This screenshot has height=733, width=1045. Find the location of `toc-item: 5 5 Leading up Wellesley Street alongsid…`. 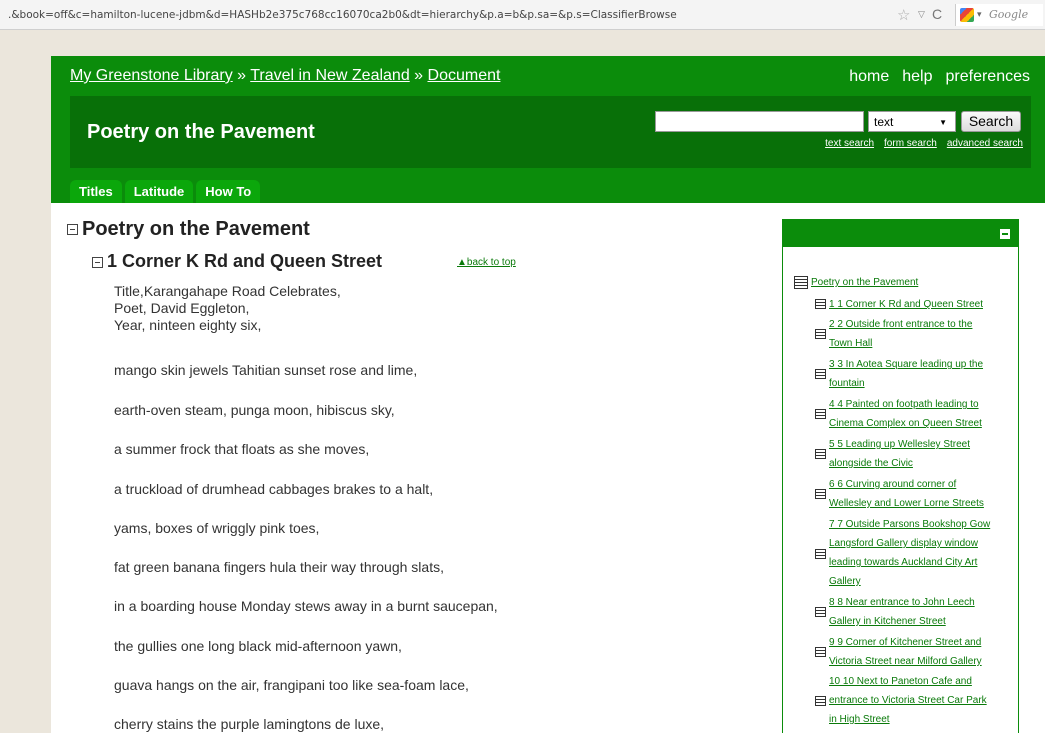

toc-item: 5 5 Leading up Wellesley Street alongsid… is located at coordinates (913, 454).